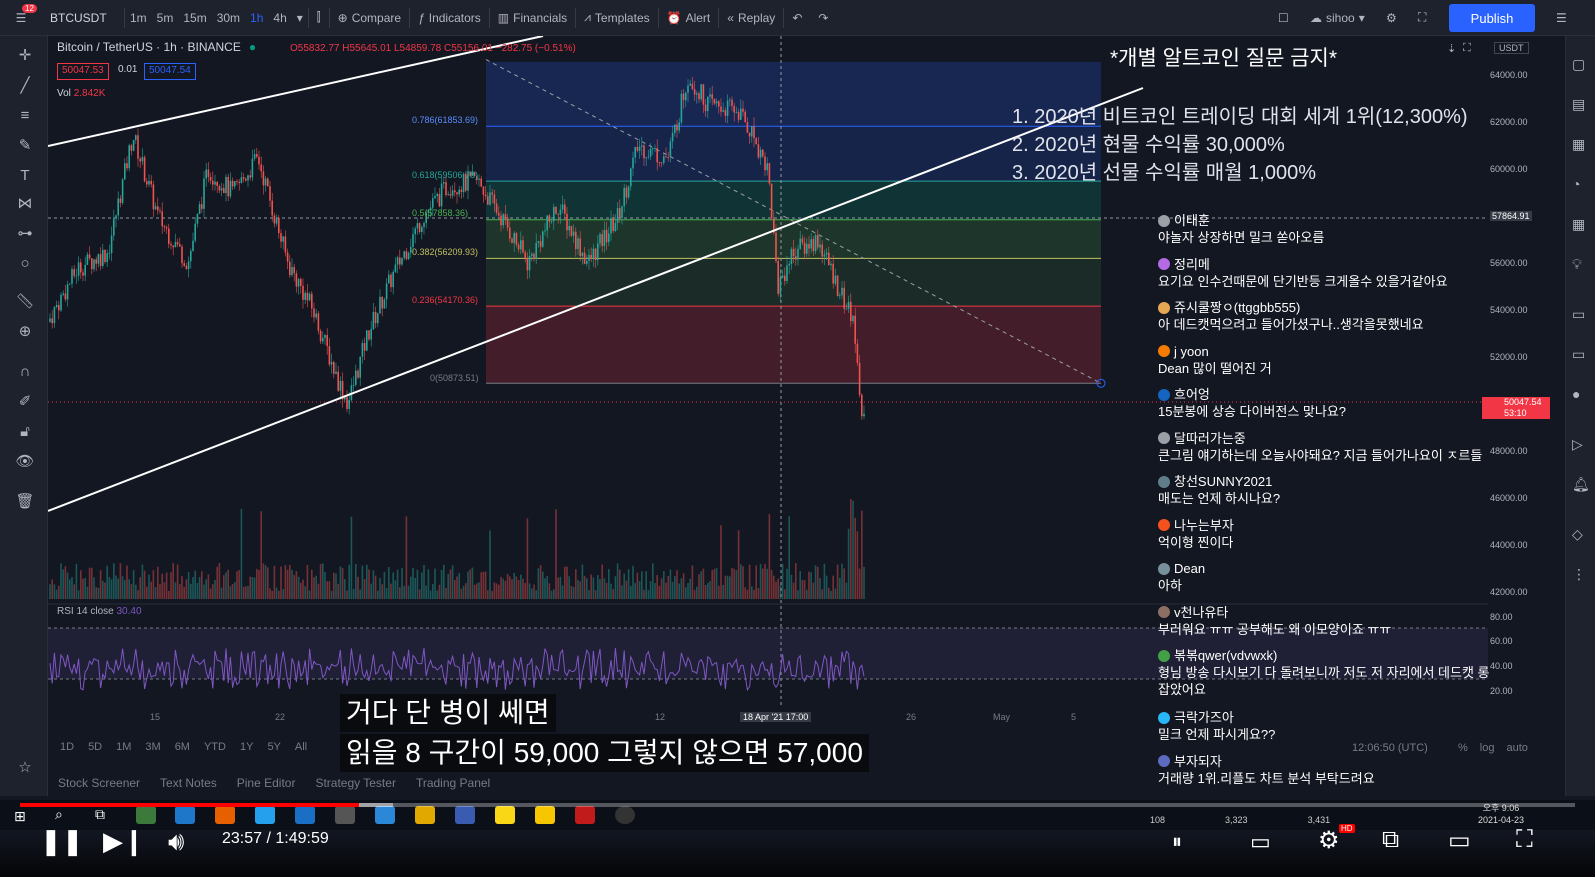 This screenshot has width=1595, height=877. I want to click on range-ytd: YTD, so click(215, 747).